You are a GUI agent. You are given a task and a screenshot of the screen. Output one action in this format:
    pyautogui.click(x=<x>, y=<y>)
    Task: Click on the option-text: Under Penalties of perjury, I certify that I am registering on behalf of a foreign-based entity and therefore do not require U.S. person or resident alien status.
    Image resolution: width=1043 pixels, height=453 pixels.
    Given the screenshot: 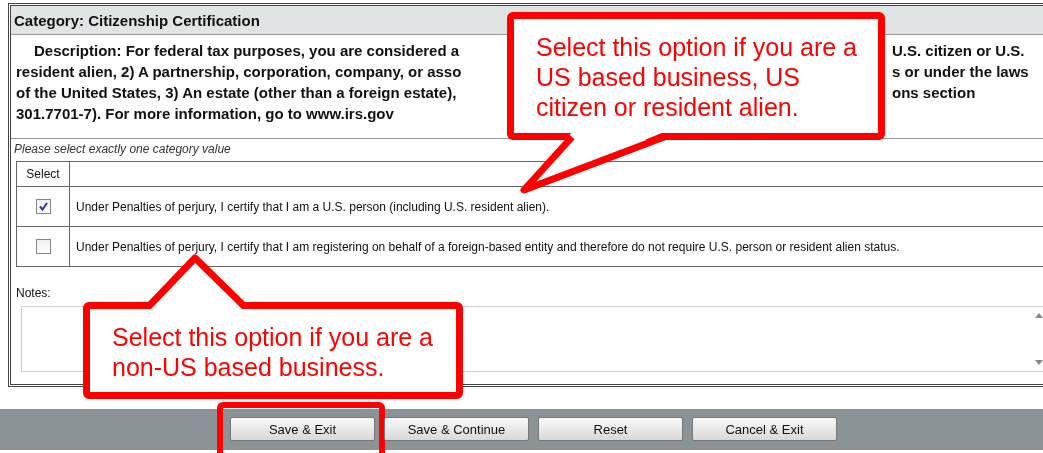 What is the action you would take?
    pyautogui.click(x=488, y=246)
    